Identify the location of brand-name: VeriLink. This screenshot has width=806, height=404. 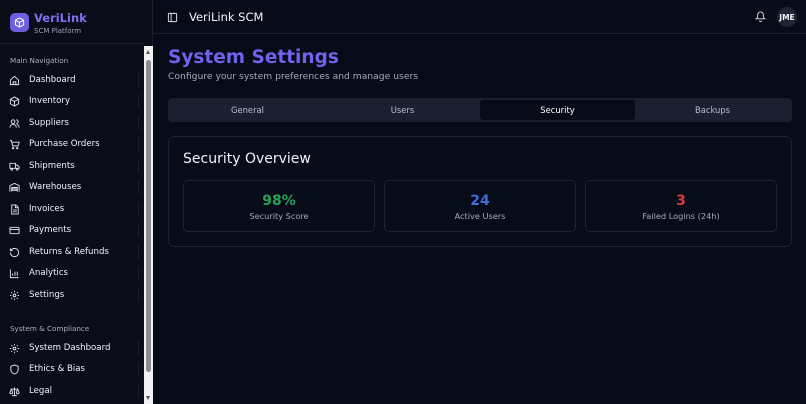
(60, 18).